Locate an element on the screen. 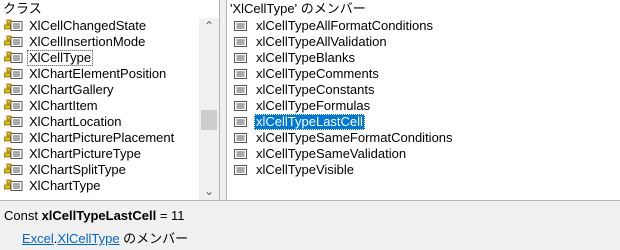  scroll-down-icon: ⌄ is located at coordinates (209, 191).